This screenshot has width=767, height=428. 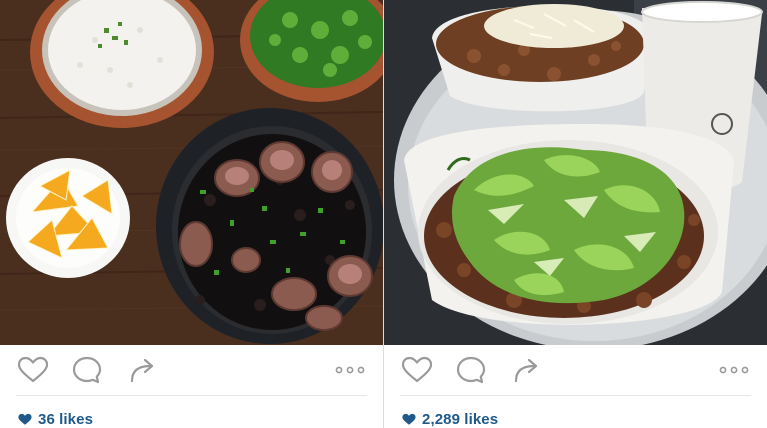 I want to click on likes-count: 2,289 likes, so click(x=450, y=418).